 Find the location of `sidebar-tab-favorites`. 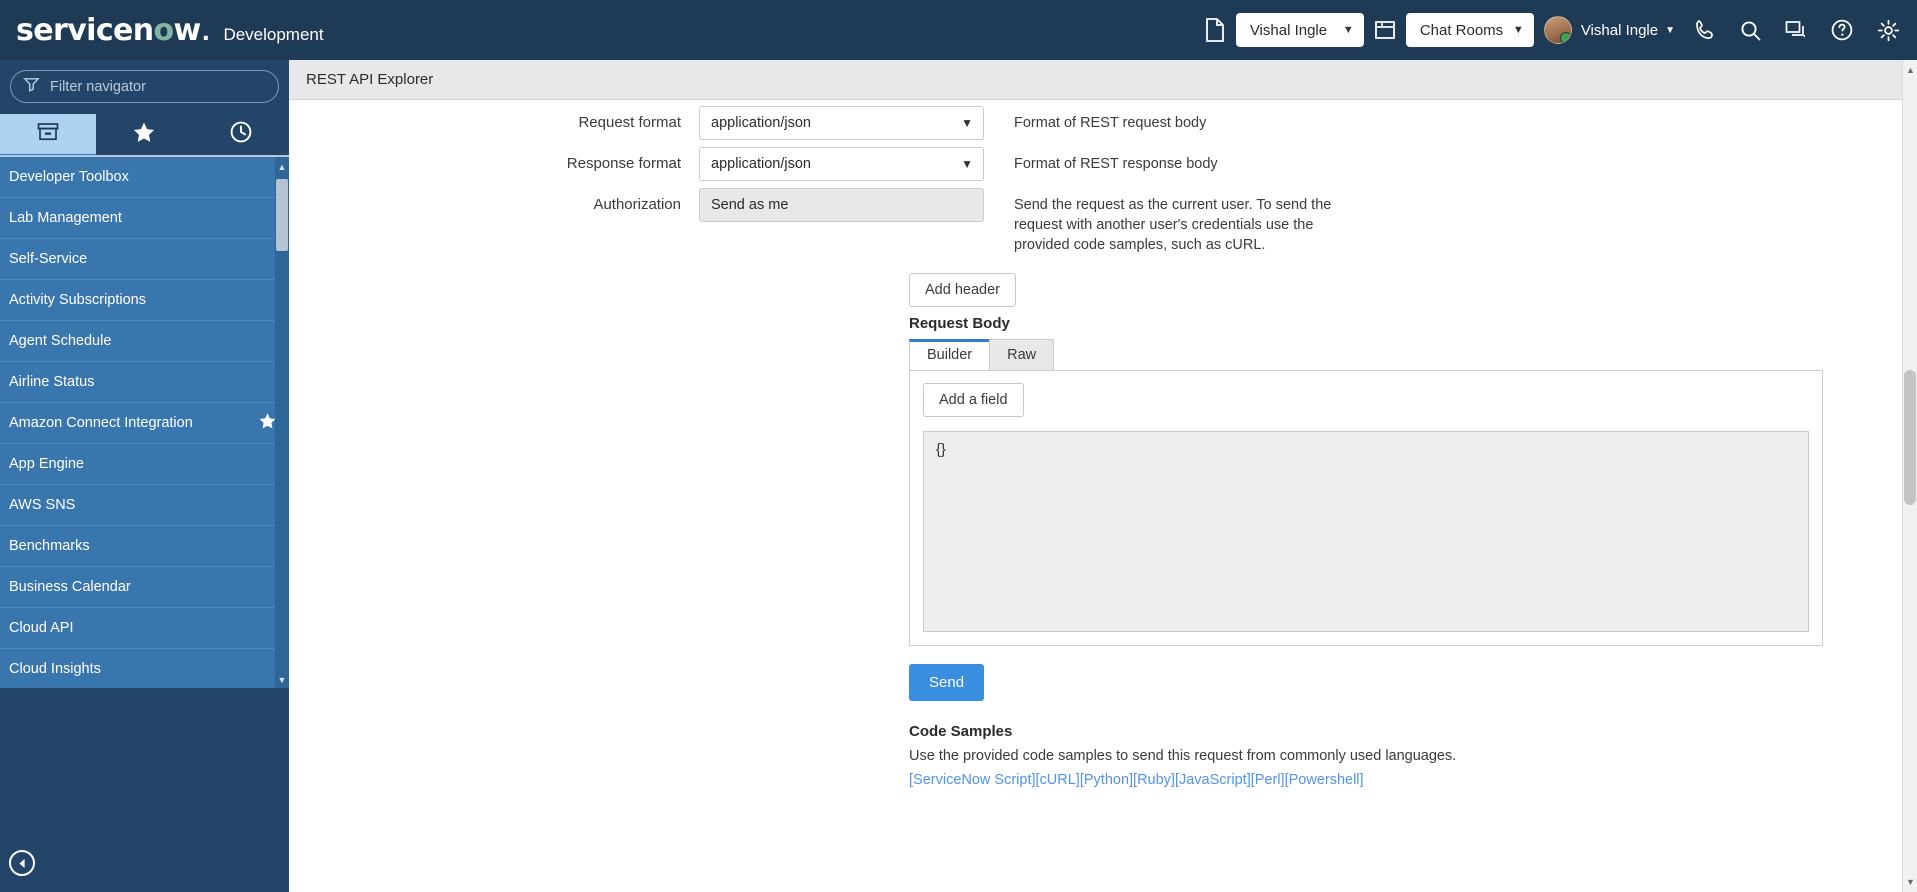

sidebar-tab-favorites is located at coordinates (144, 134).